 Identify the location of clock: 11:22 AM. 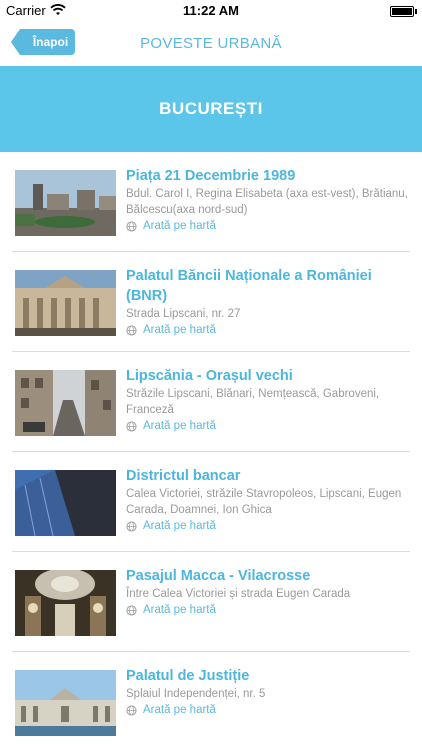
(211, 10).